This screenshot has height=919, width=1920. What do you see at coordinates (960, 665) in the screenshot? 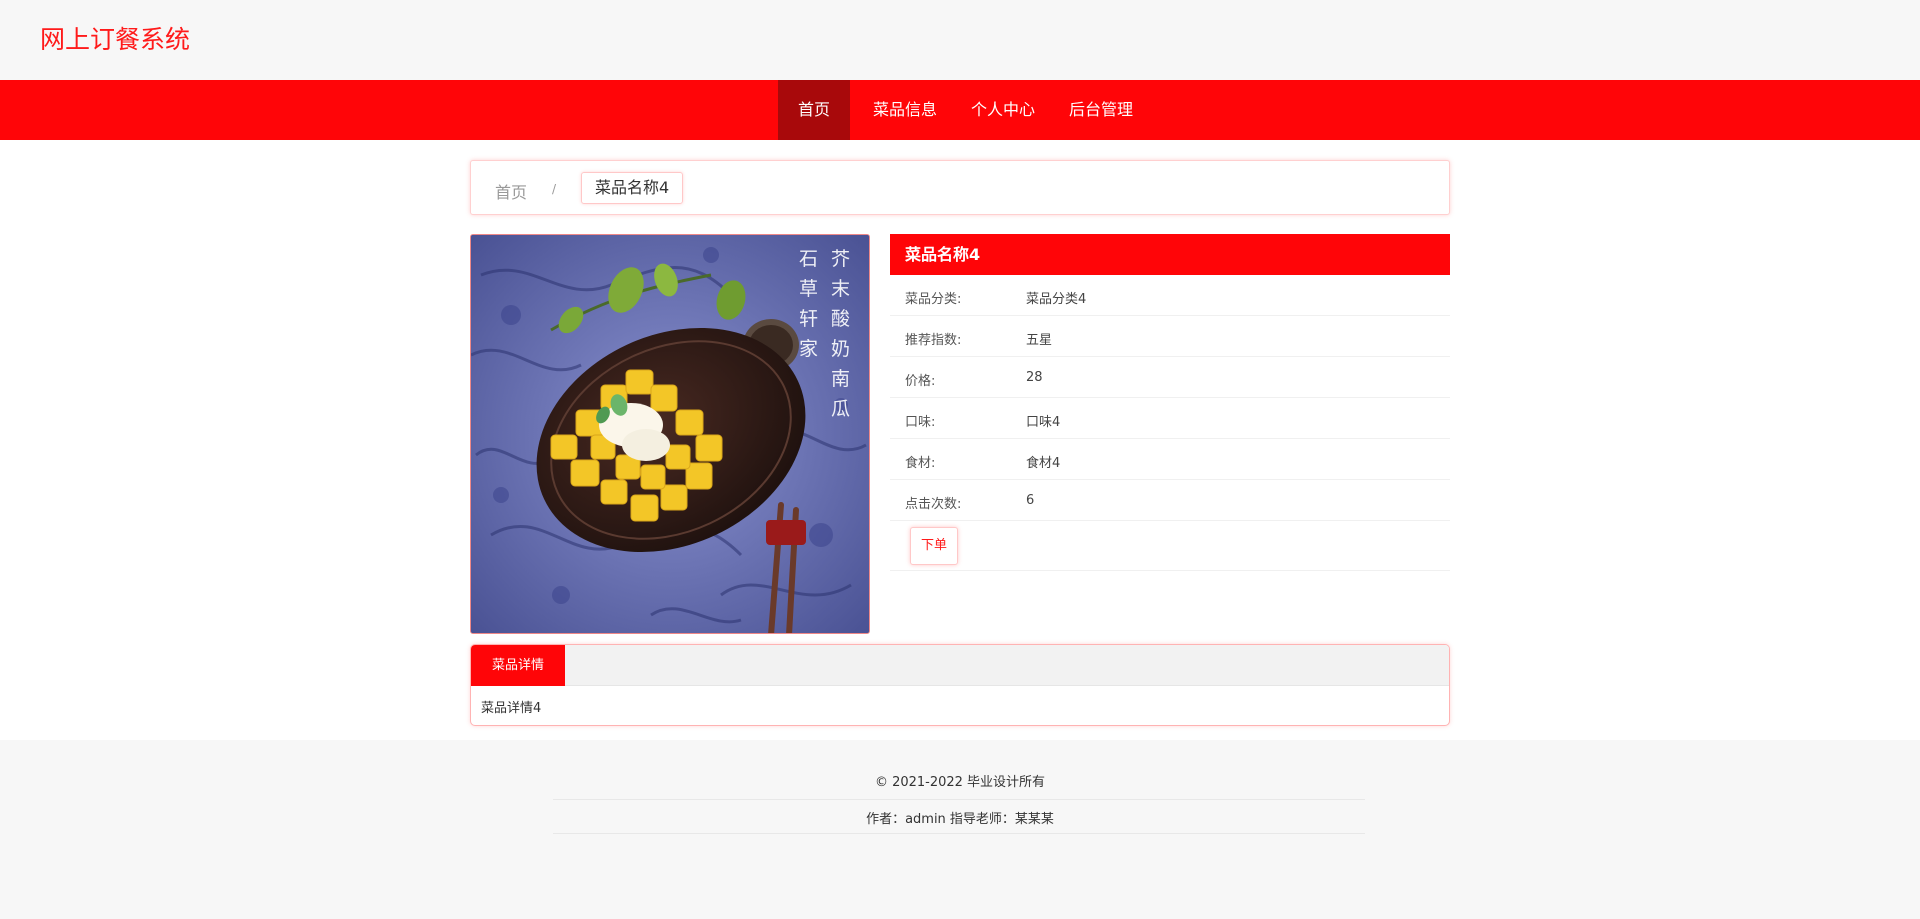
I see `detail-tabbar: 菜品详情` at bounding box center [960, 665].